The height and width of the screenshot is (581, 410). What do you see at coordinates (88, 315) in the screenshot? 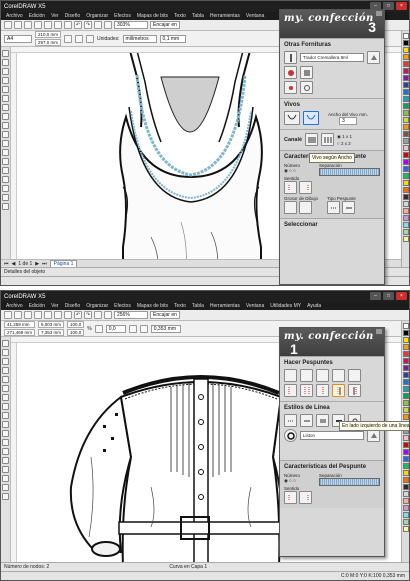
I see `redo-icon: ↷` at bounding box center [88, 315].